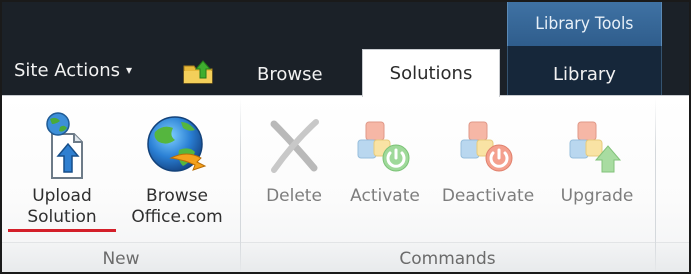 The image size is (691, 274). I want to click on group-label-commands: Commands, so click(447, 259).